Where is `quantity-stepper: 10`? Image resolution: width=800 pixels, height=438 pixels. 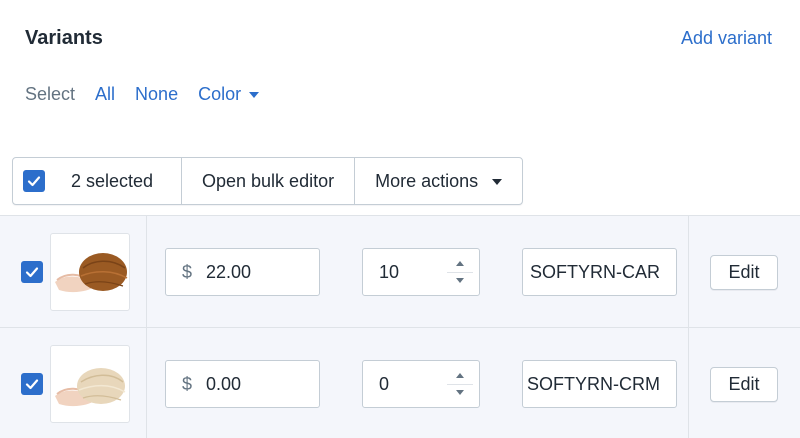
quantity-stepper: 10 is located at coordinates (421, 272).